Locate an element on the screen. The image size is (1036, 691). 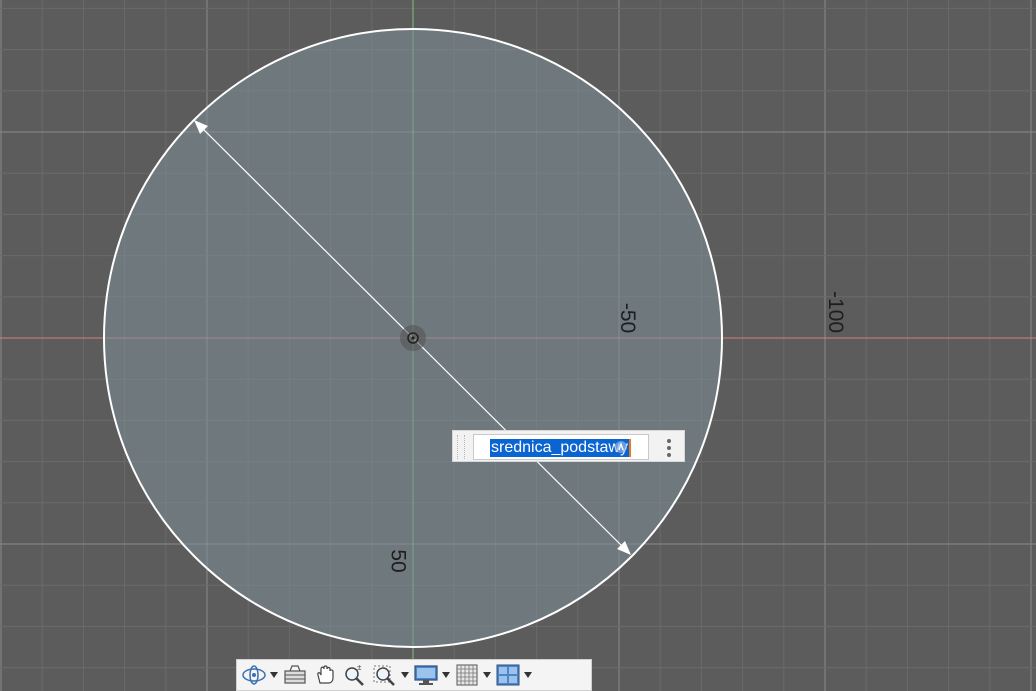
display-settings-icon is located at coordinates (426, 675).